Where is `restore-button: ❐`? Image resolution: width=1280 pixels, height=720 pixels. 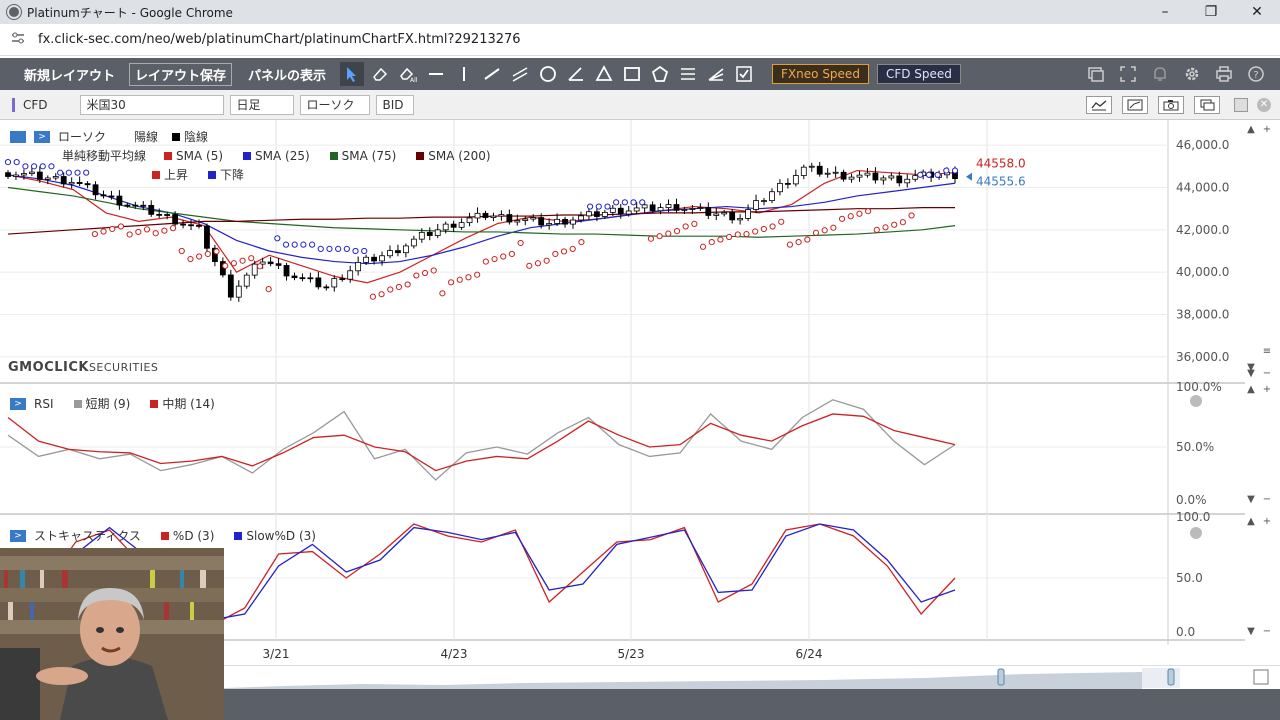
restore-button: ❐ is located at coordinates (1211, 12).